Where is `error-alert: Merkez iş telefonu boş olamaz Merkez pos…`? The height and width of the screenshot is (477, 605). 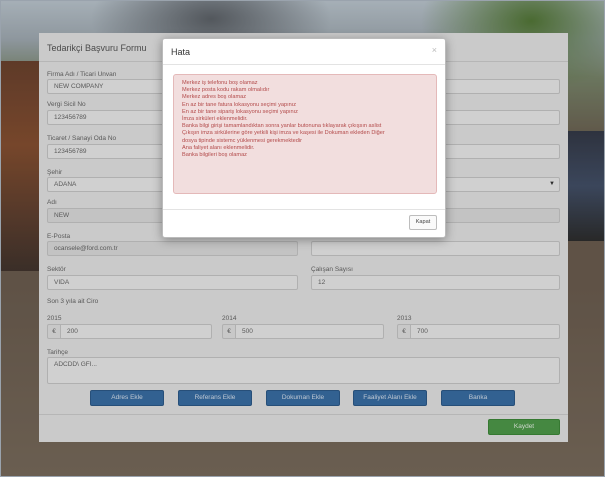
error-alert: Merkez iş telefonu boş olamaz Merkez pos… is located at coordinates (305, 134).